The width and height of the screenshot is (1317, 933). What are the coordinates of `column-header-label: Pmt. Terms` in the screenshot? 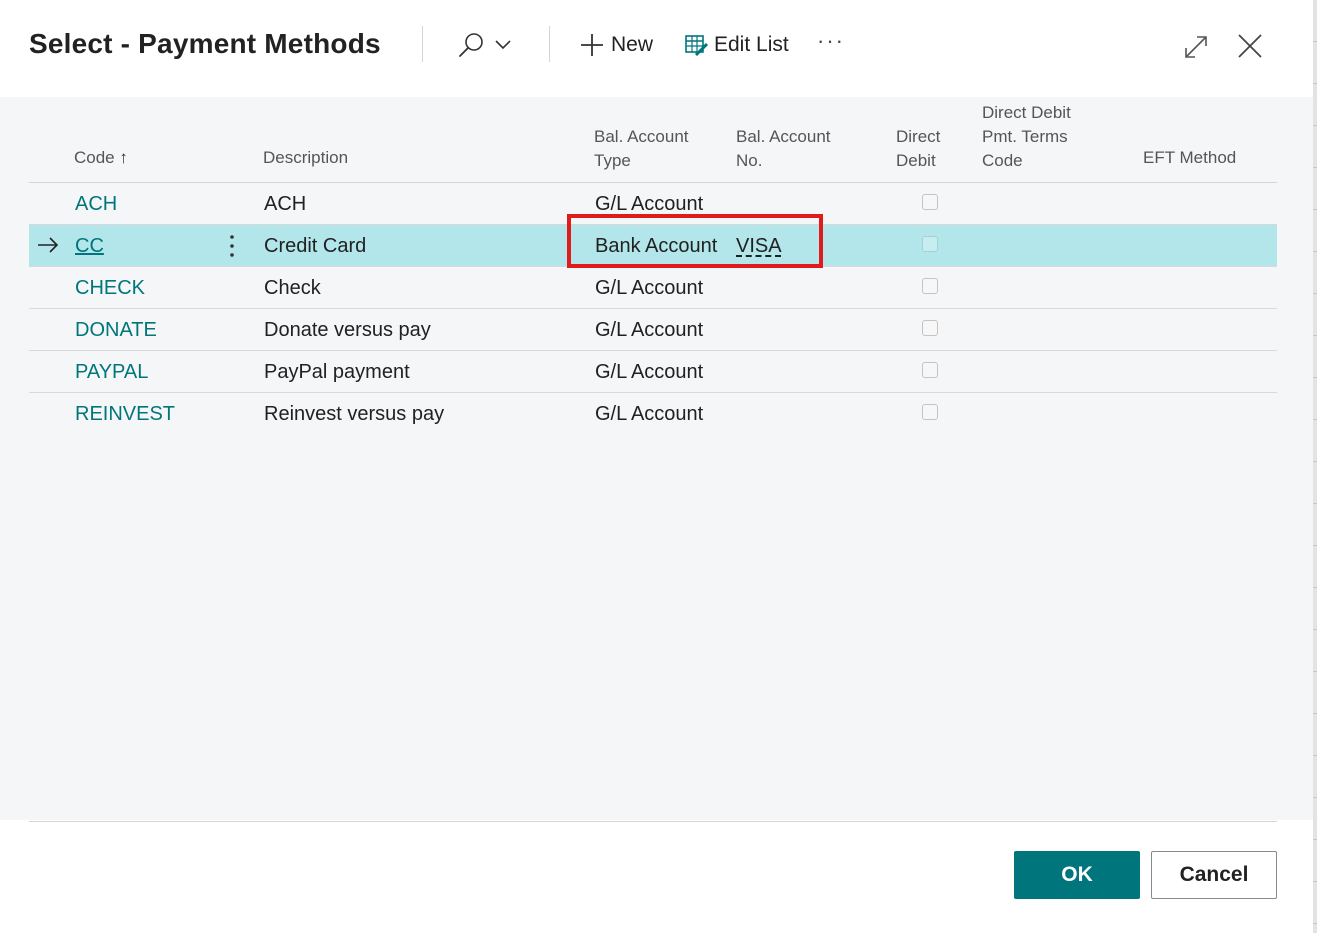 It's located at (1025, 136).